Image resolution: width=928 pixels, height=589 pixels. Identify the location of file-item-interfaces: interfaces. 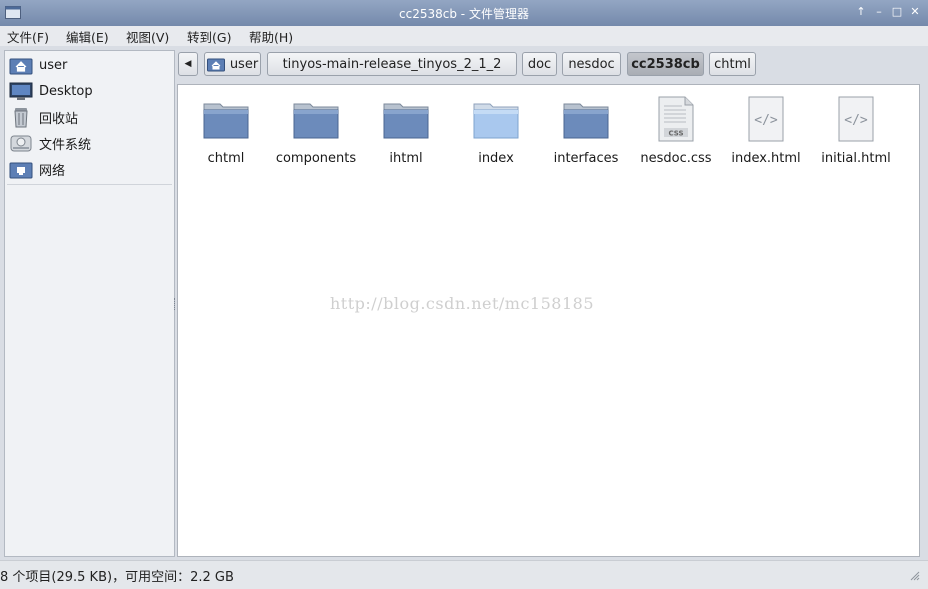
(586, 130).